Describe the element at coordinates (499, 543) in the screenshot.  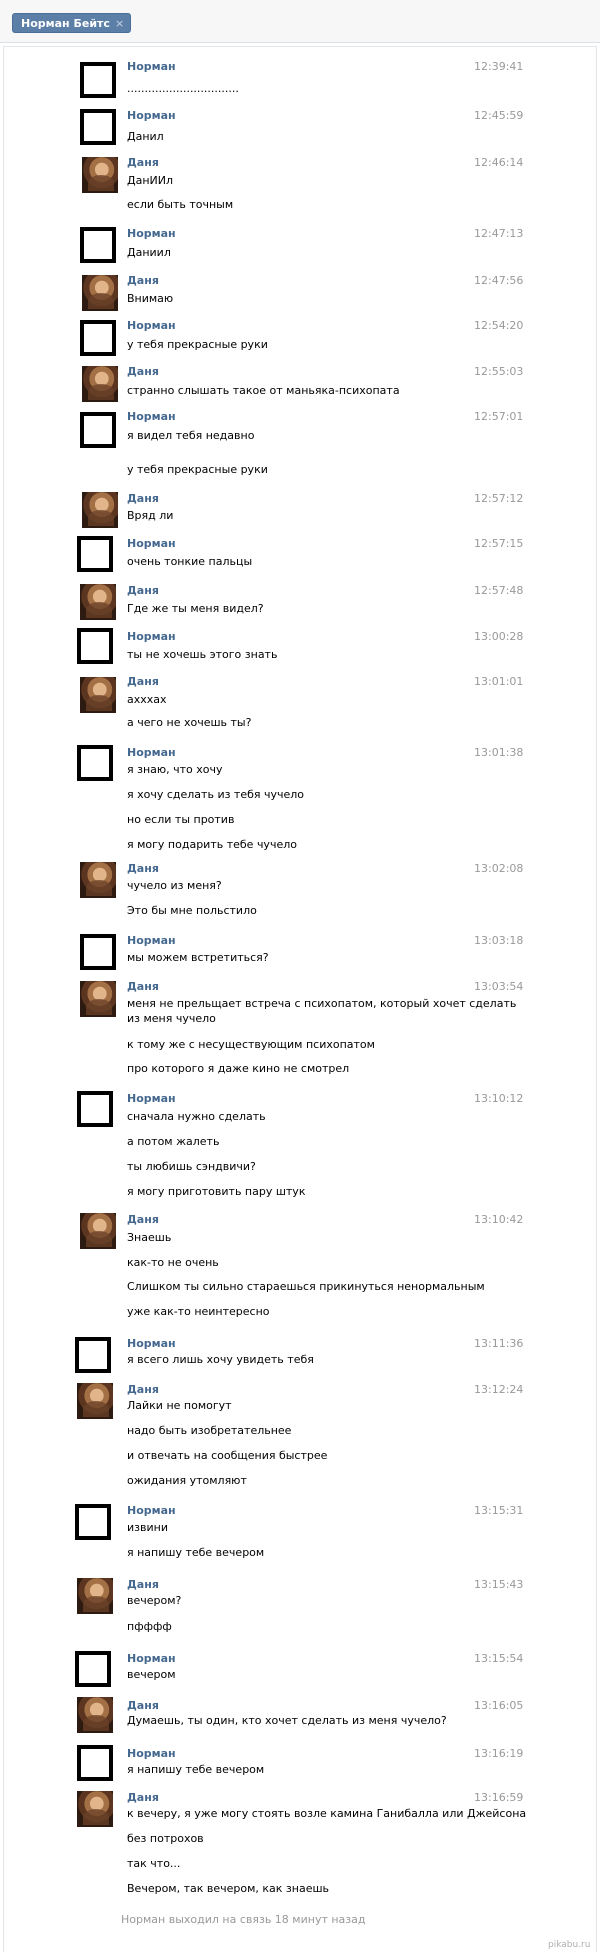
I see `message-time: 12:57:15` at that location.